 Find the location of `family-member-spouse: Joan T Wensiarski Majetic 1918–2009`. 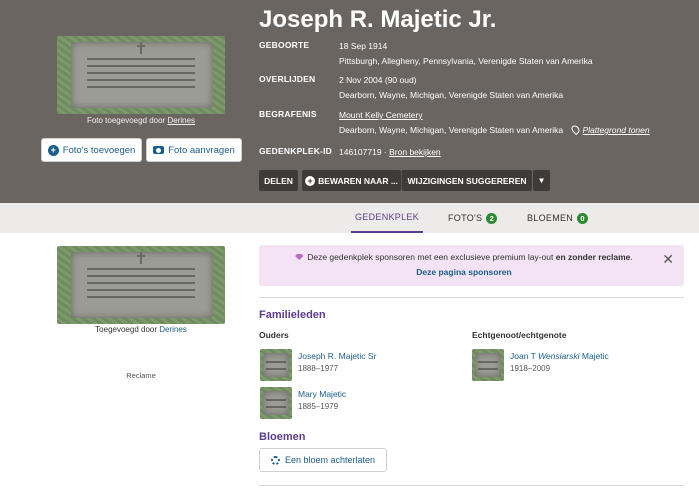

family-member-spouse: Joan T Wensiarski Majetic 1918–2009 is located at coordinates (567, 365).